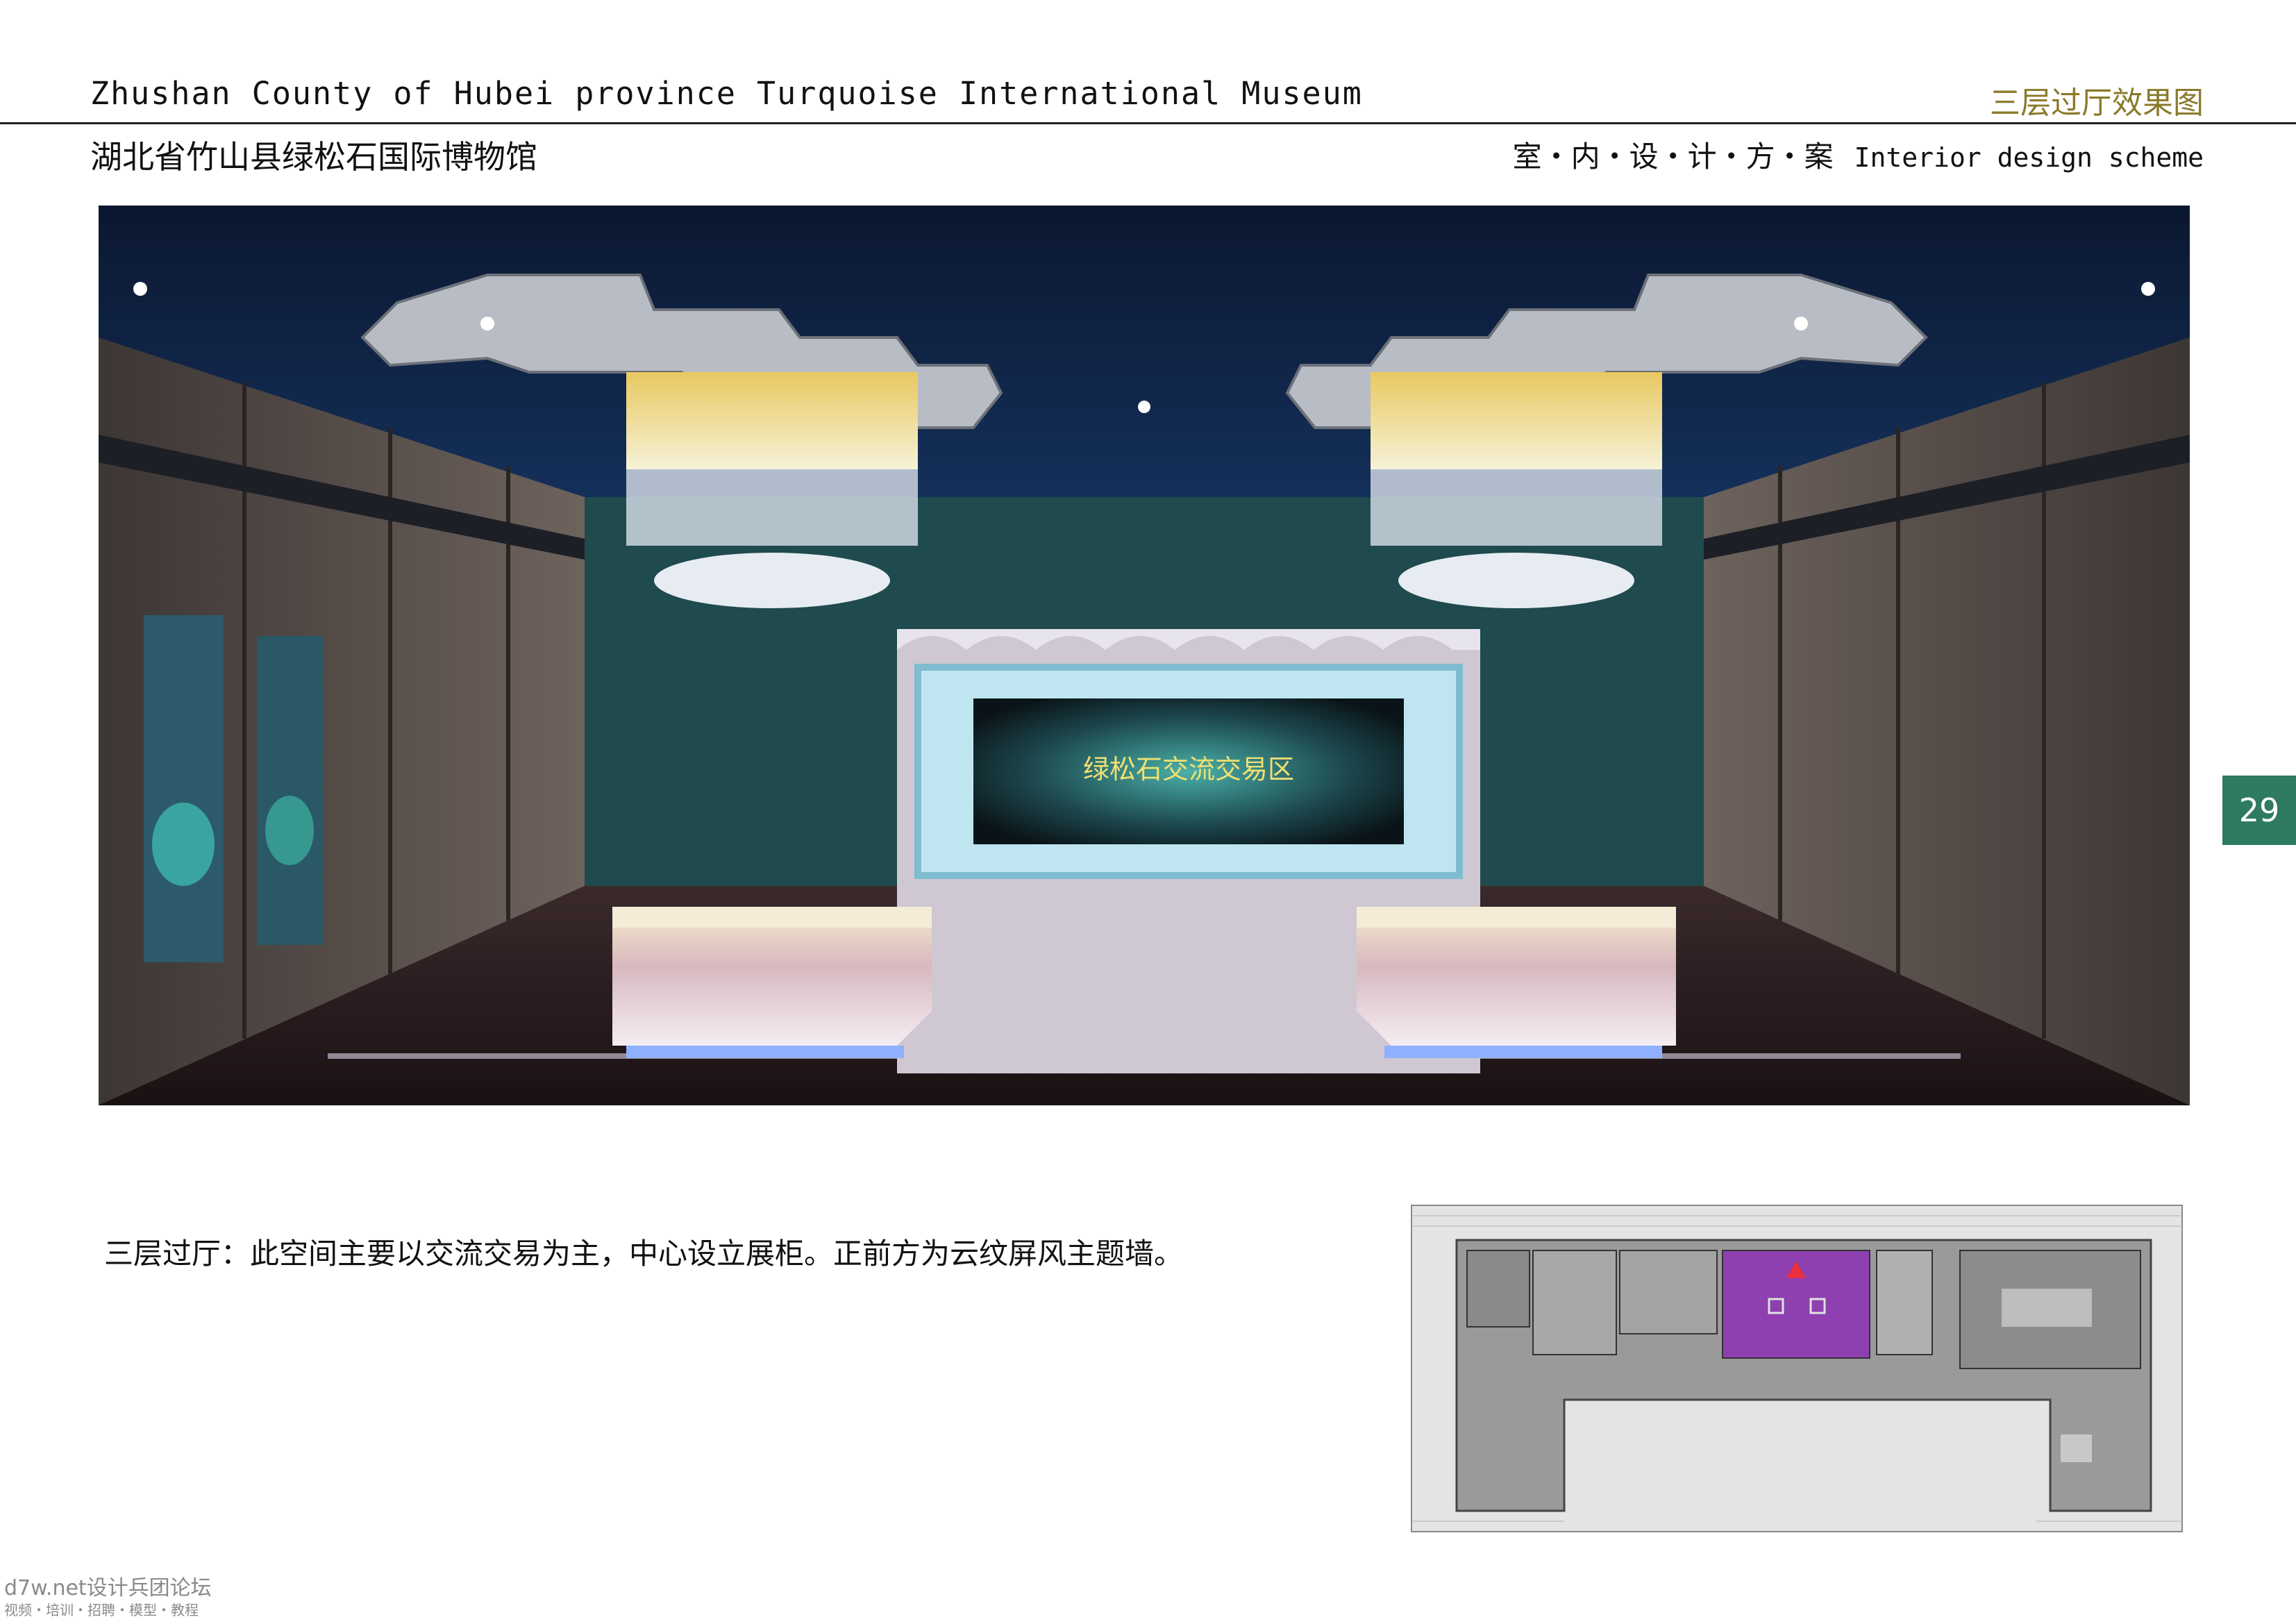  I want to click on design-scheme-label: 室・内・设・计・方・案 Interior design scheme, so click(1858, 155).